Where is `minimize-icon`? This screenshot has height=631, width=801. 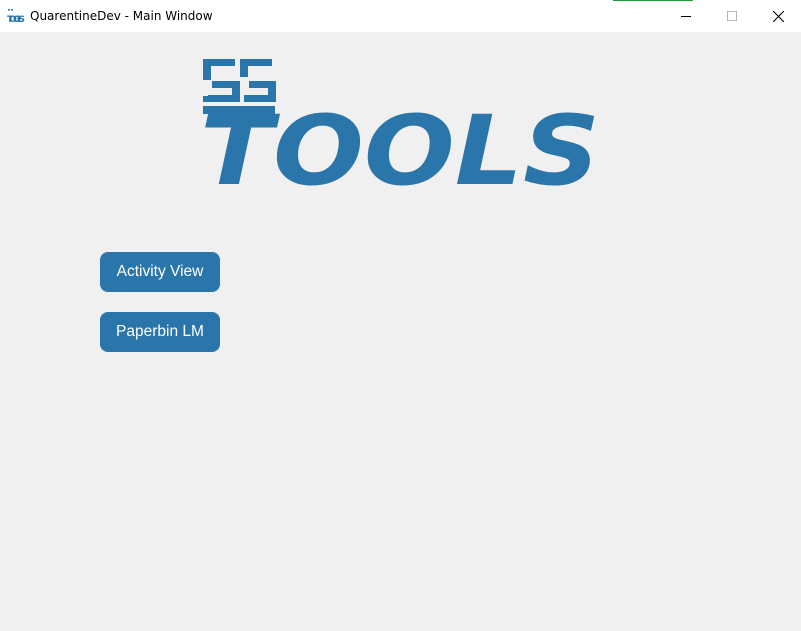
minimize-icon is located at coordinates (686, 16).